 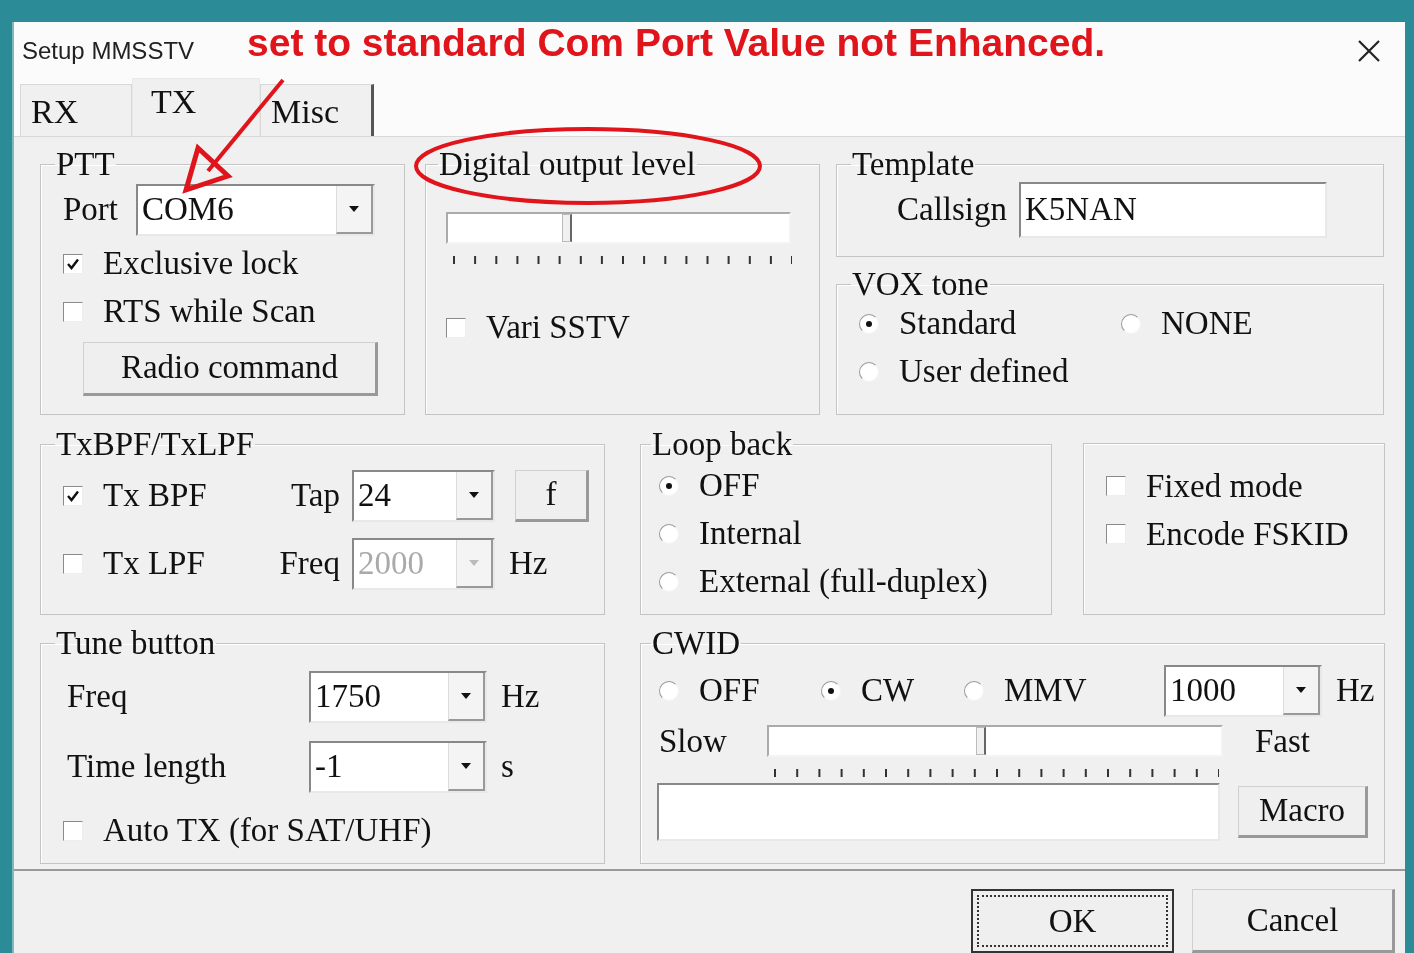 What do you see at coordinates (267, 831) in the screenshot?
I see `checkbox-label: Auto TX (for SAT/UHF)` at bounding box center [267, 831].